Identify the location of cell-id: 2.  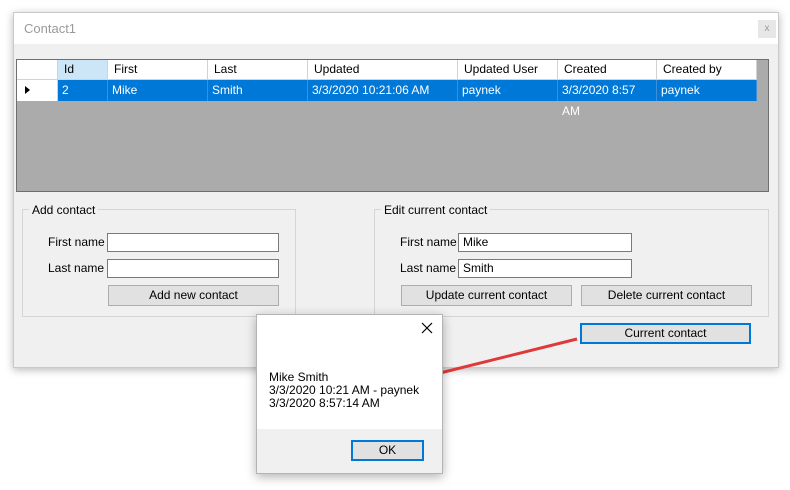
(83, 90).